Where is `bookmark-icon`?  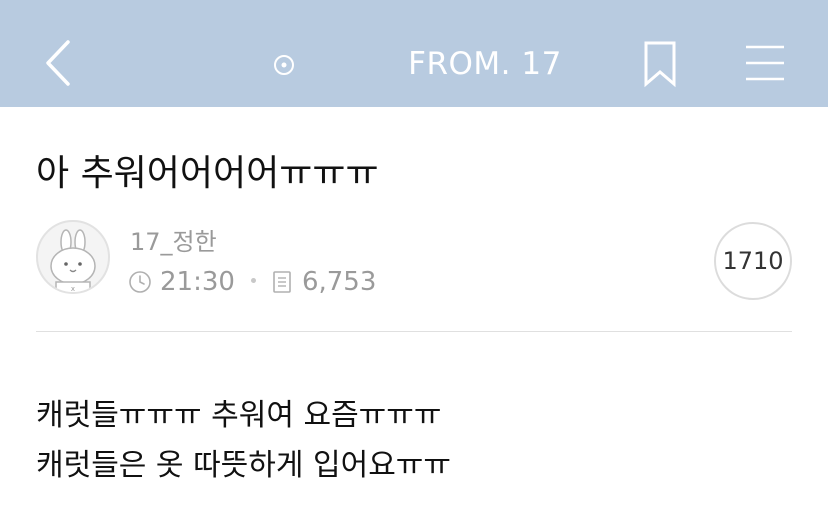 bookmark-icon is located at coordinates (660, 64).